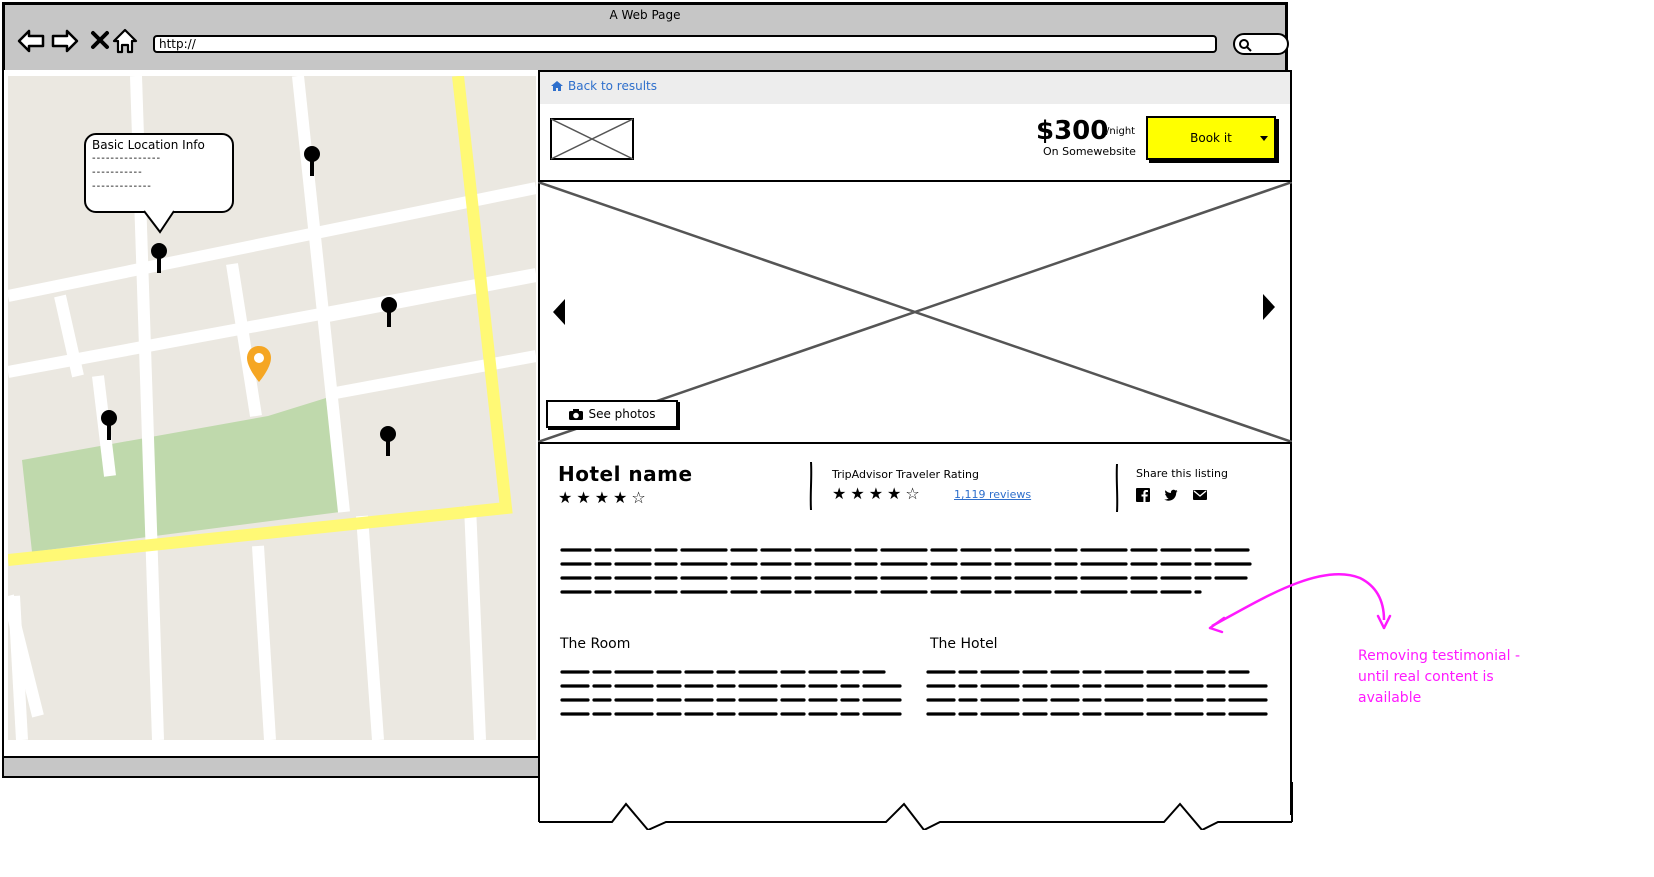 The width and height of the screenshot is (1654, 877). Describe the element at coordinates (31, 41) in the screenshot. I see `back-arrow-icon` at that location.